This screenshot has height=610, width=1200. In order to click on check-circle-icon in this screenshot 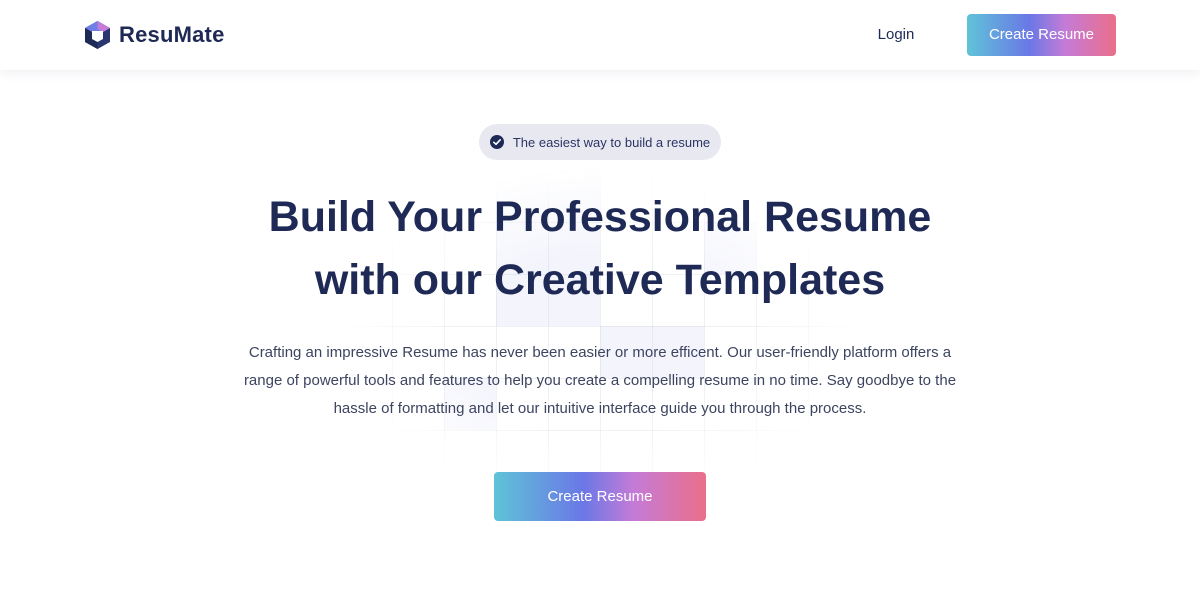, I will do `click(496, 142)`.